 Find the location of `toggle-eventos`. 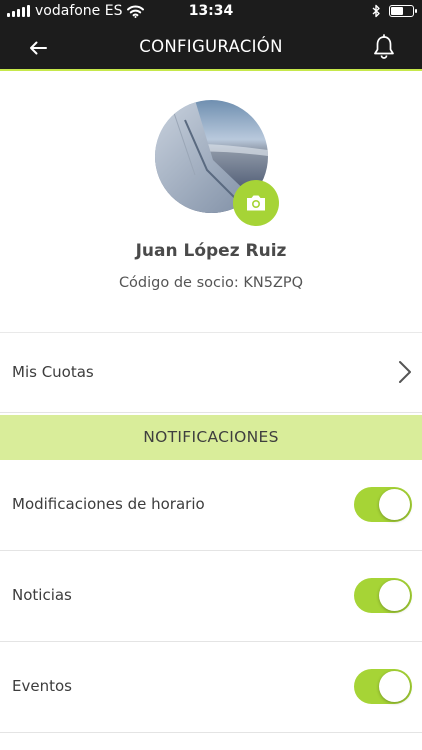

toggle-eventos is located at coordinates (383, 686).